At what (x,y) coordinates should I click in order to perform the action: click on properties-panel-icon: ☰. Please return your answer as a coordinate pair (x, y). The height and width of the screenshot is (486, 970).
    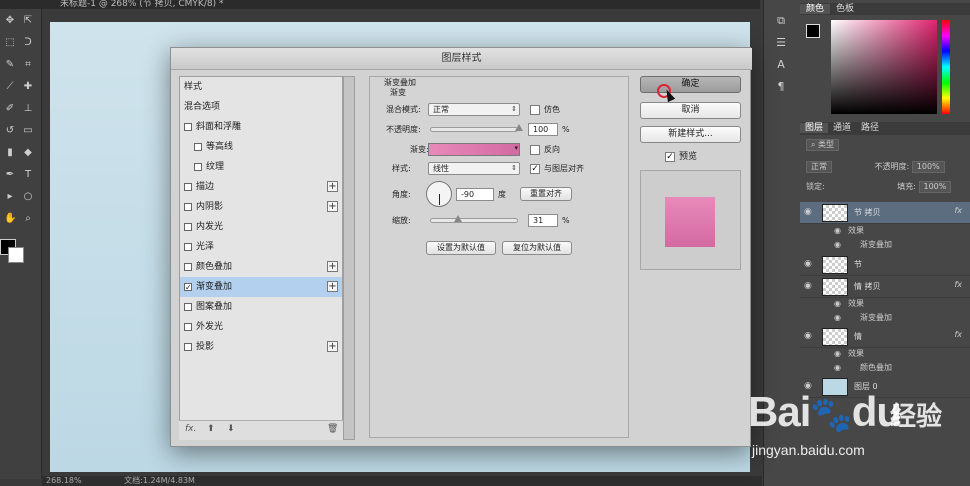
    Looking at the image, I should click on (781, 43).